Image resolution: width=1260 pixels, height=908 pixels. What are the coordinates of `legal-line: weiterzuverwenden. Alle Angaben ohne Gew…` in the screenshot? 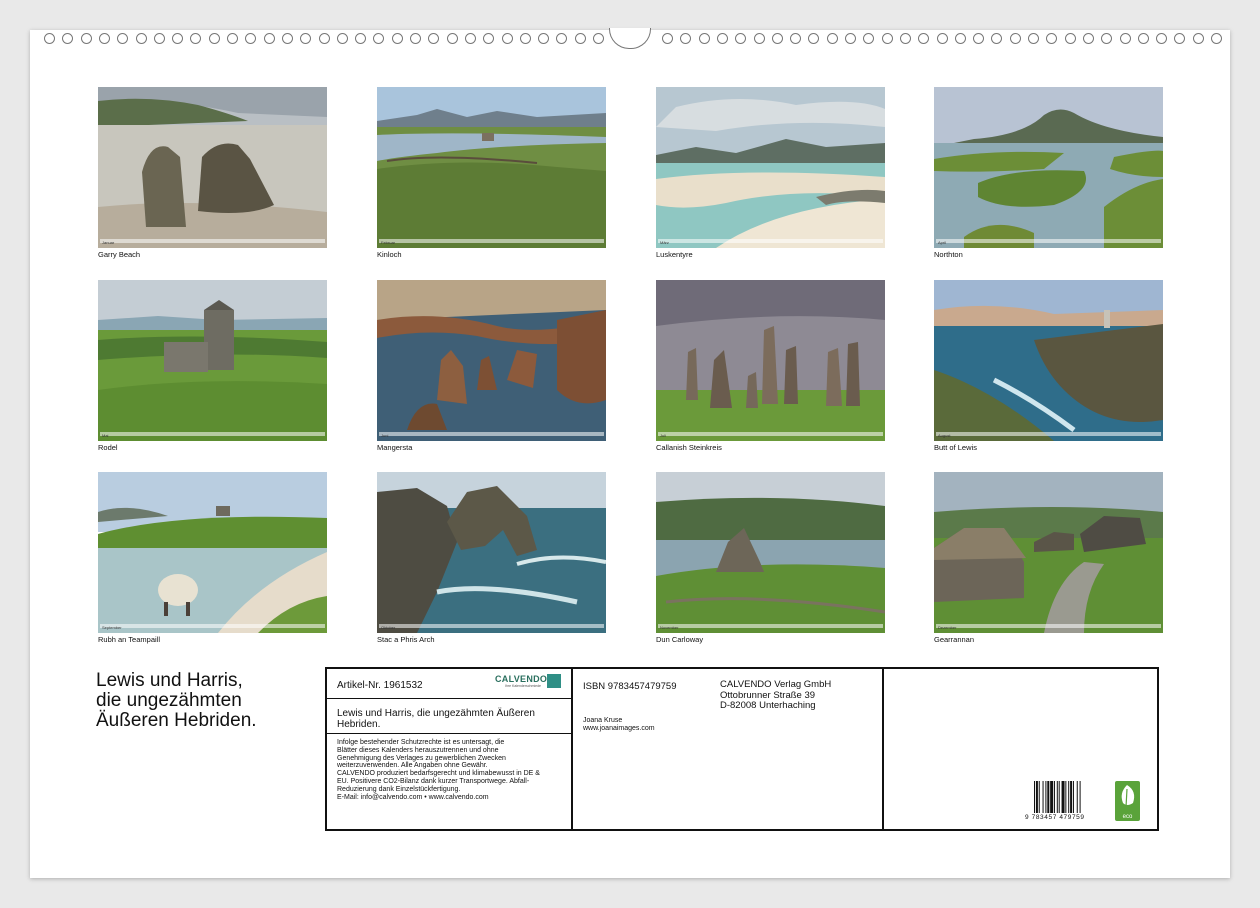 It's located at (412, 766).